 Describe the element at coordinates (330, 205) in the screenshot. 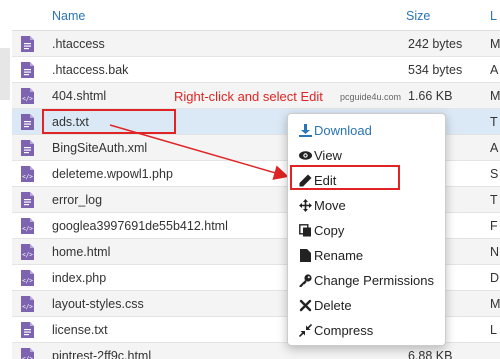

I see `menu-item-label: Move` at that location.